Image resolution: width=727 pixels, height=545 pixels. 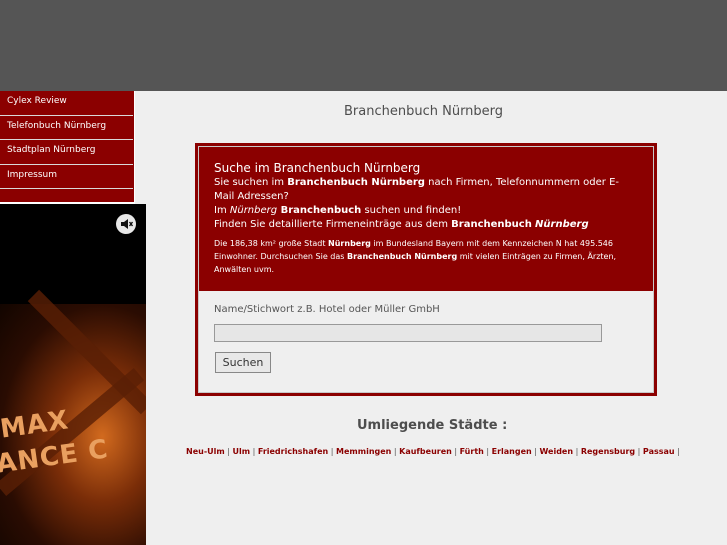 What do you see at coordinates (608, 451) in the screenshot?
I see `city-link: Regensburg` at bounding box center [608, 451].